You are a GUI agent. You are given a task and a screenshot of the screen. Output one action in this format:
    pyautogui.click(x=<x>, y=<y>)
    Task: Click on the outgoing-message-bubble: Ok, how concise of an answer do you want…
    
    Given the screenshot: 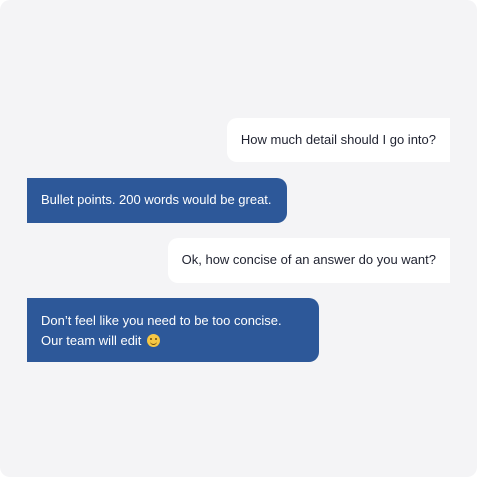 What is the action you would take?
    pyautogui.click(x=308, y=260)
    